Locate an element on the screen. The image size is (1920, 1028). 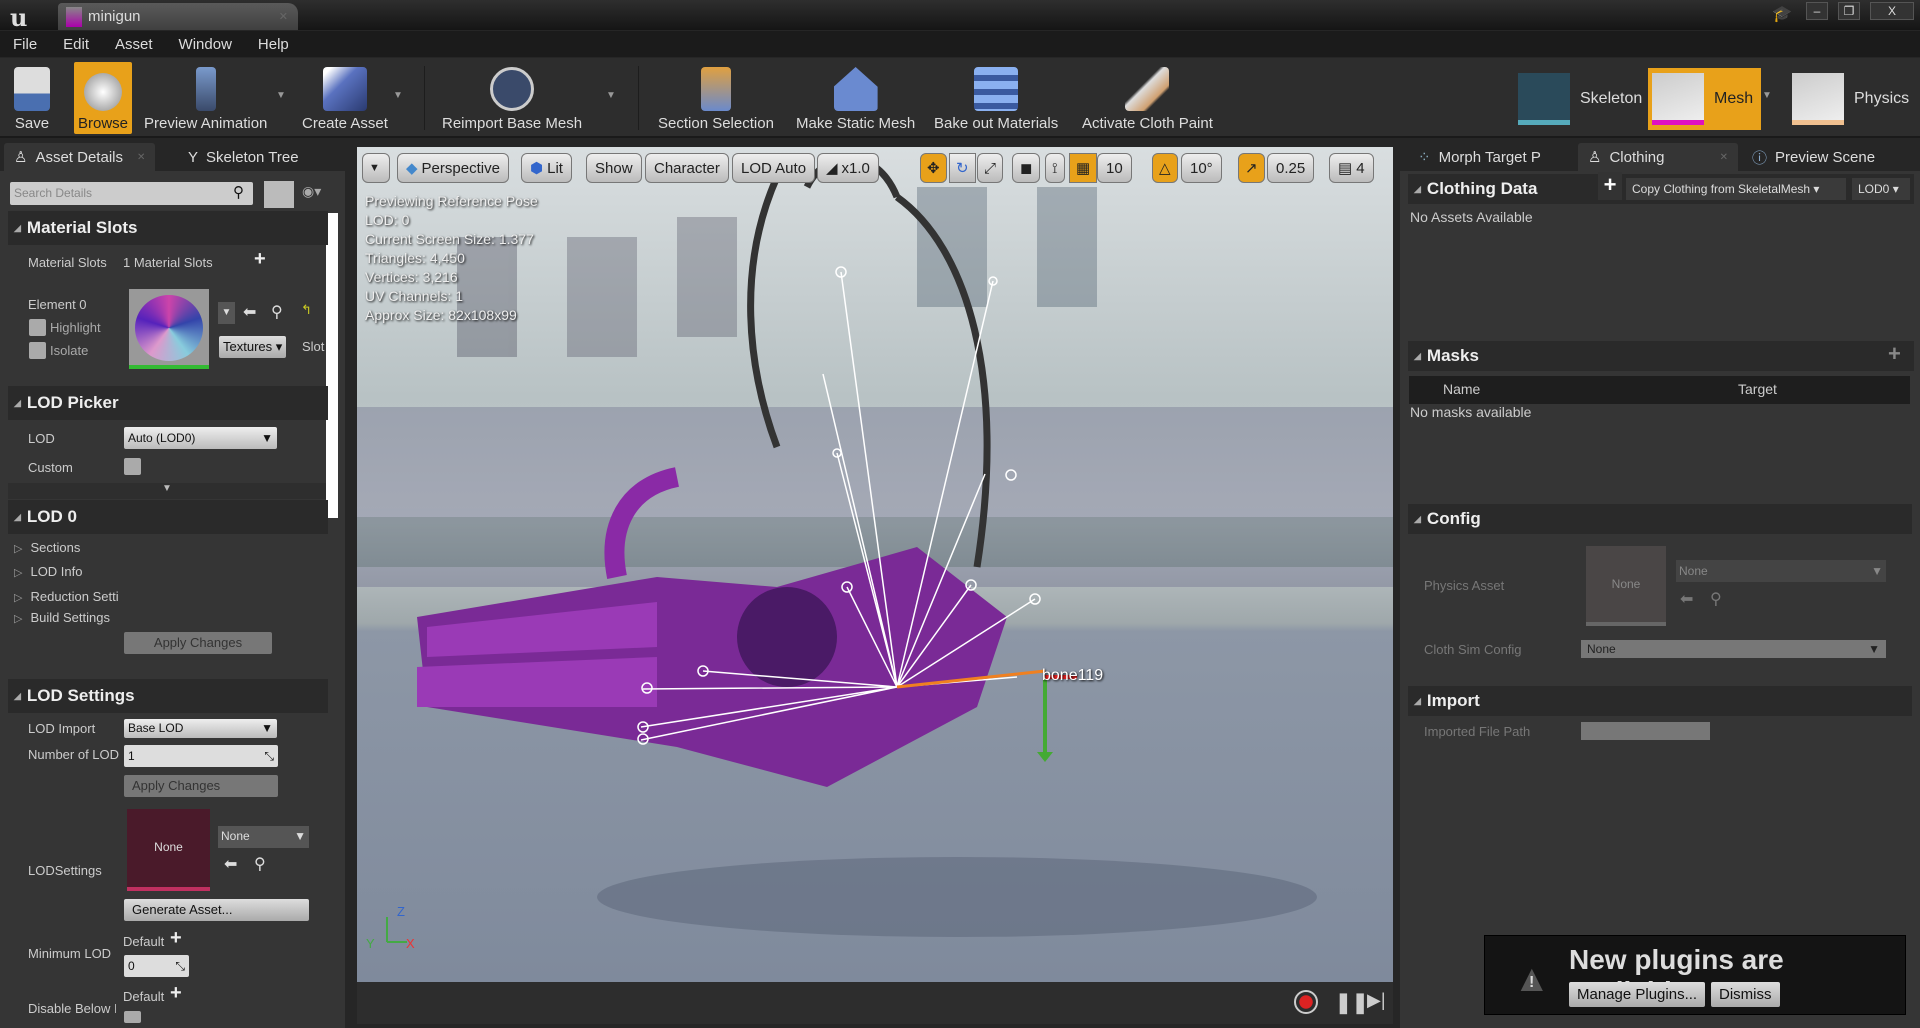
create-asset-button: Create Asset is located at coordinates (345, 98).